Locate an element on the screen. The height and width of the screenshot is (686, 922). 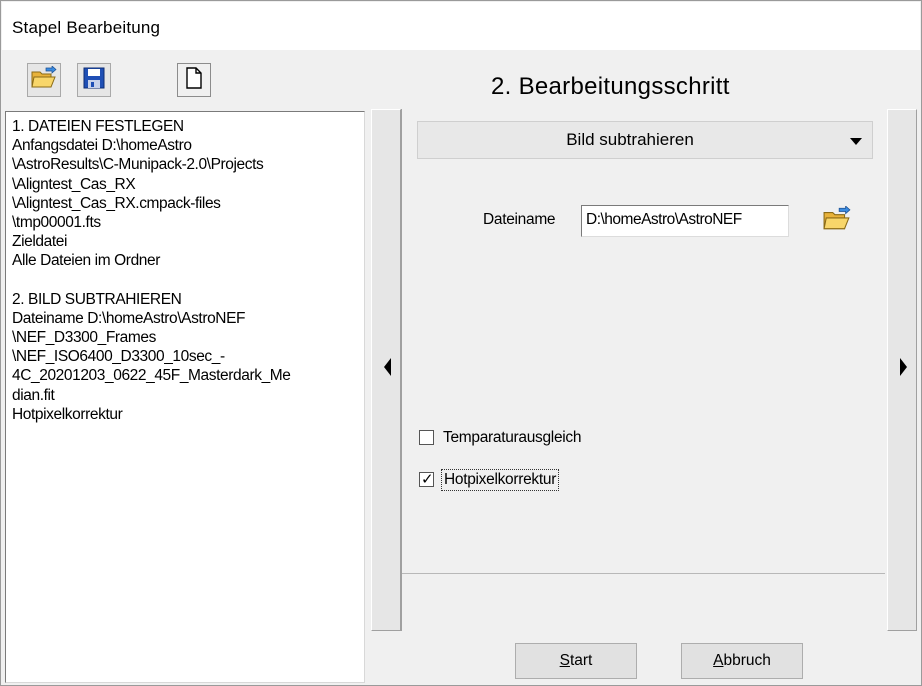
cancel-accelerator: A is located at coordinates (718, 660).